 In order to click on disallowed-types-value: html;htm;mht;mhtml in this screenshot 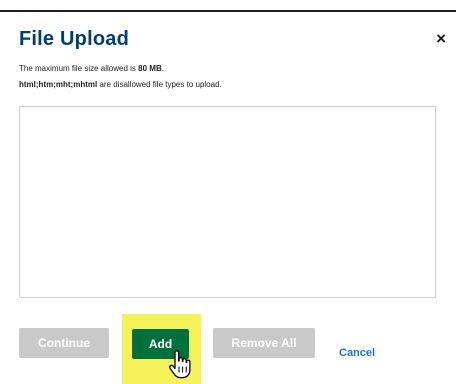, I will do `click(58, 84)`.